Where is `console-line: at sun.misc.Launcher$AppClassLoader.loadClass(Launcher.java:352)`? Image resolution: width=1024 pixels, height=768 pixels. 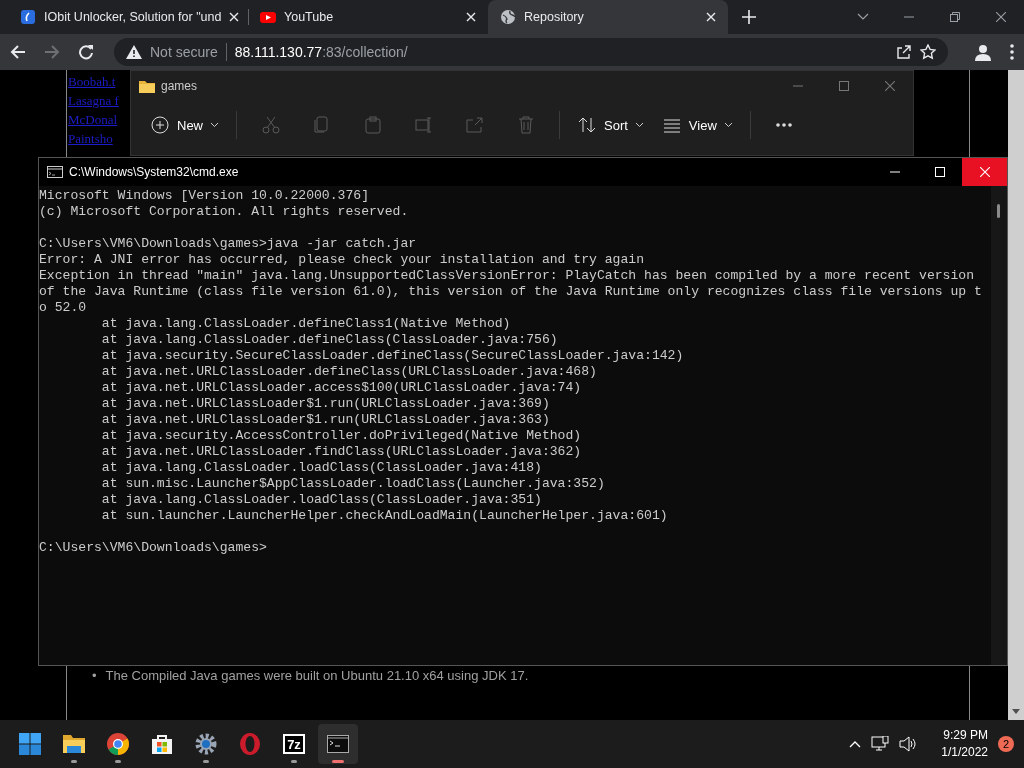
console-line: at sun.misc.Launcher$AppClassLoader.loadClass(Launcher.java:352) is located at coordinates (353, 484).